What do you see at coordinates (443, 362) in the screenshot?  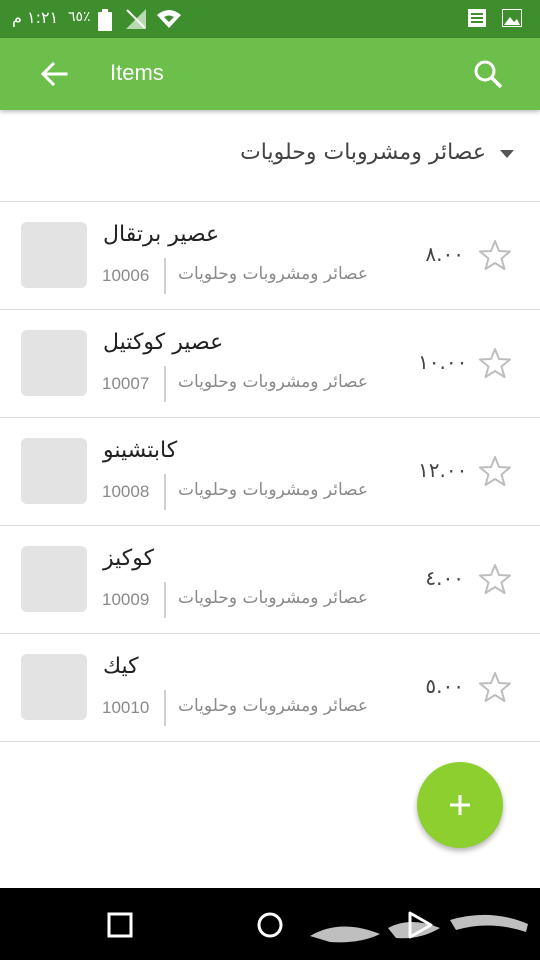 I see `item-price: ١٠.٠٠` at bounding box center [443, 362].